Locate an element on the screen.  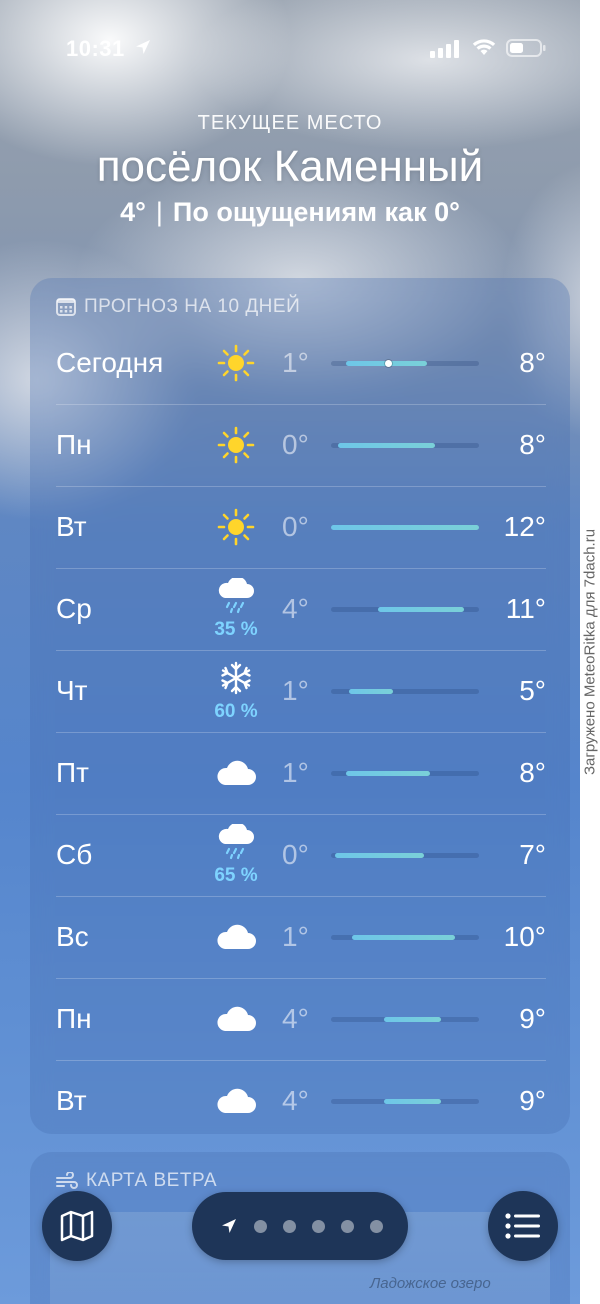
current-location-label: ТЕКУЩЕЕ МЕСТО is located at coordinates (290, 123).